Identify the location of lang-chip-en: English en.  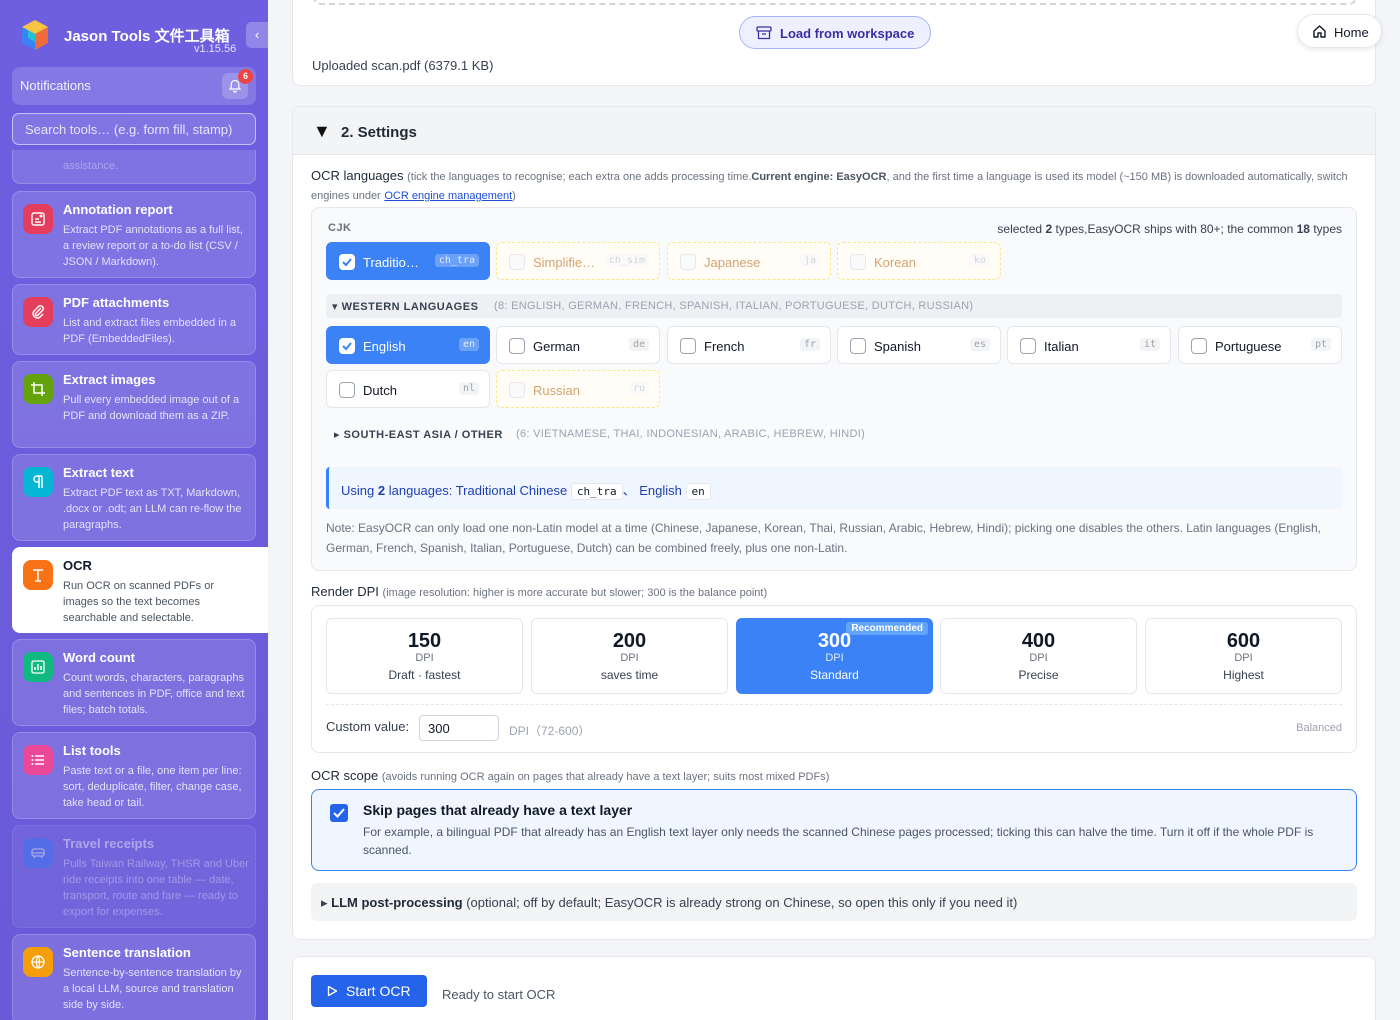
(408, 345).